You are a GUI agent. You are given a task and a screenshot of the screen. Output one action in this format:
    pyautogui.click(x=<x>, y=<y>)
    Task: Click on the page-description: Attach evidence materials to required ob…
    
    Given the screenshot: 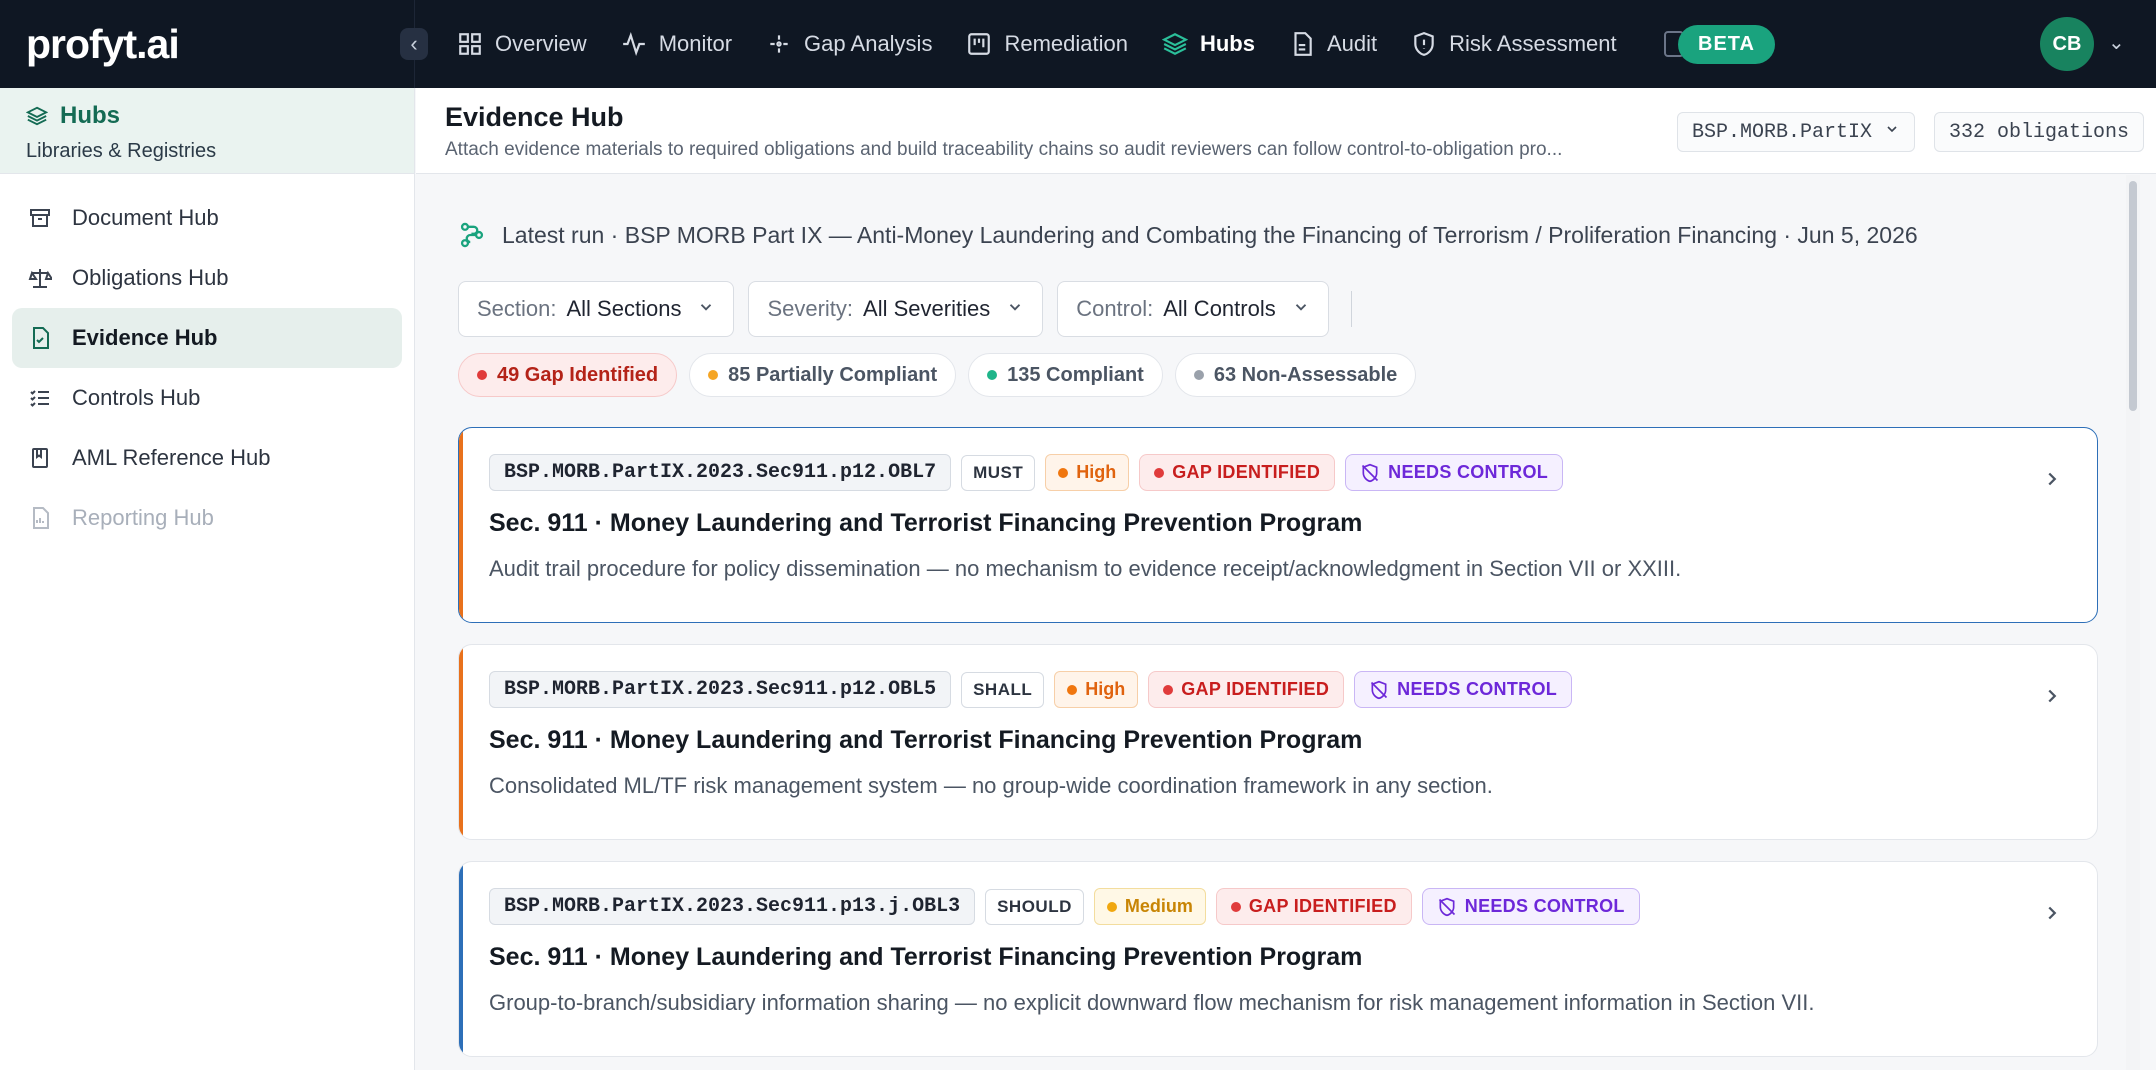 What is the action you would take?
    pyautogui.click(x=1004, y=149)
    